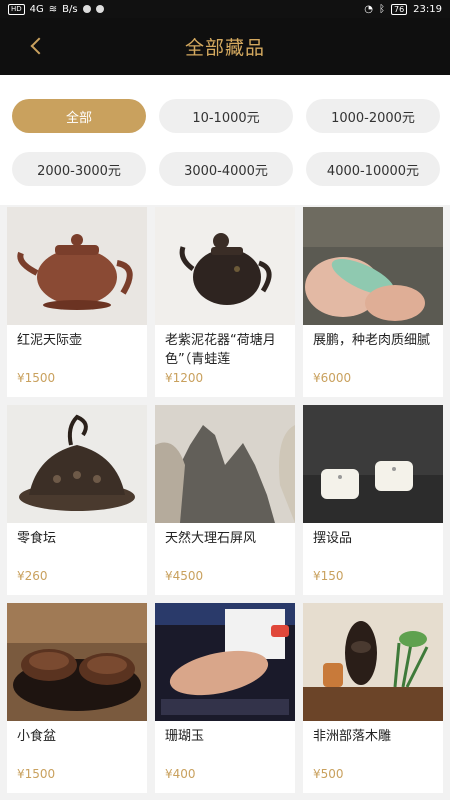 The height and width of the screenshot is (800, 450). Describe the element at coordinates (79, 169) in the screenshot. I see `filter-chip-2000-3000: 2000-3000元` at that location.